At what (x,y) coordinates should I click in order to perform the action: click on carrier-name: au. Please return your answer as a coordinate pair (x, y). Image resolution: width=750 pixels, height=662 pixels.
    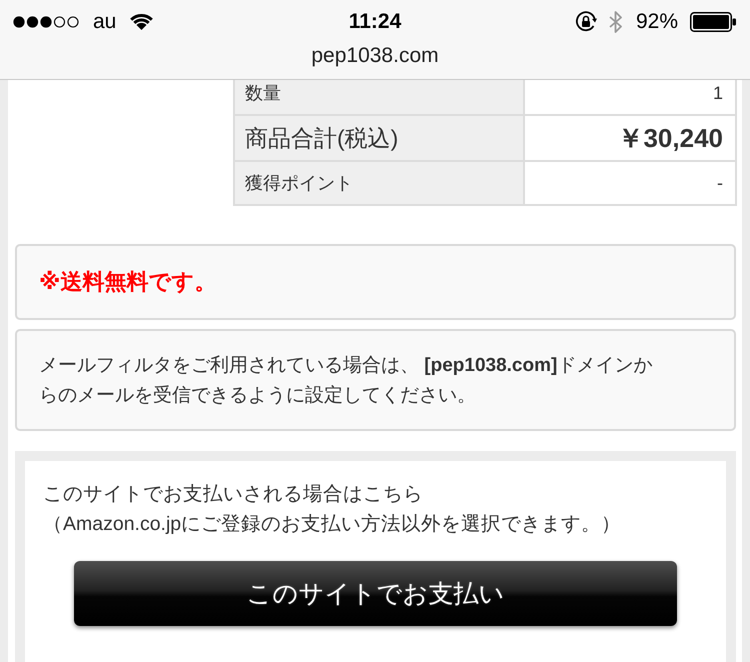
    Looking at the image, I should click on (104, 22).